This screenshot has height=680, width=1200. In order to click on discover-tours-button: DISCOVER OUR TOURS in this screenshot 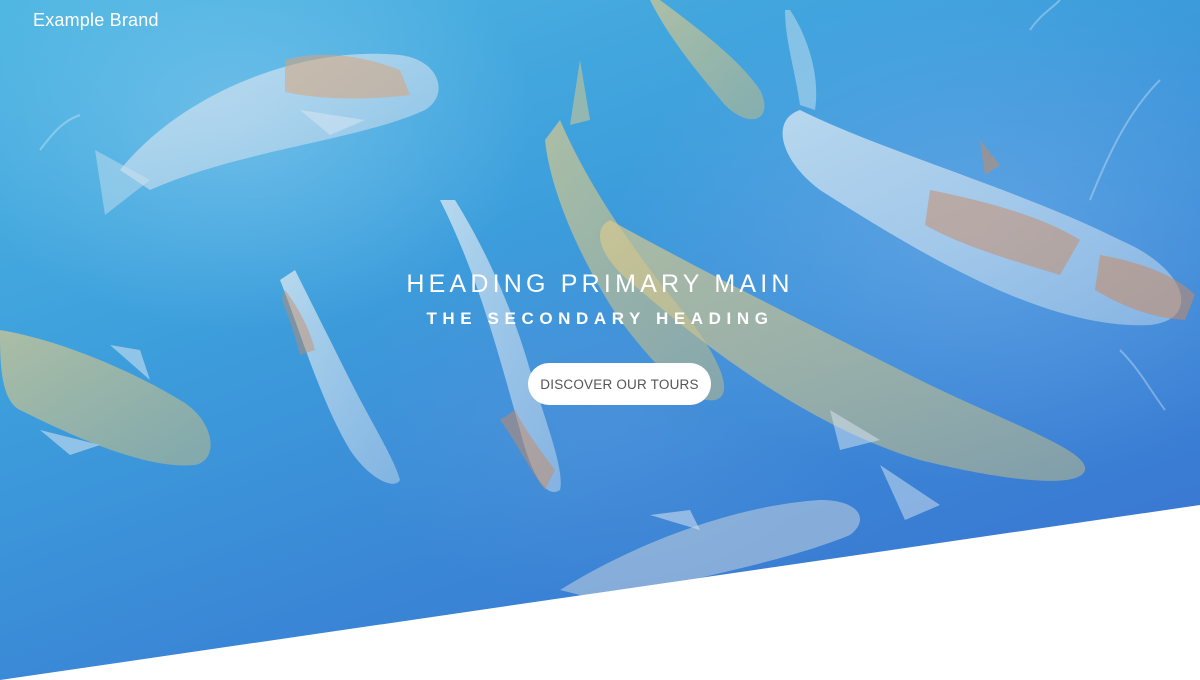, I will do `click(619, 384)`.